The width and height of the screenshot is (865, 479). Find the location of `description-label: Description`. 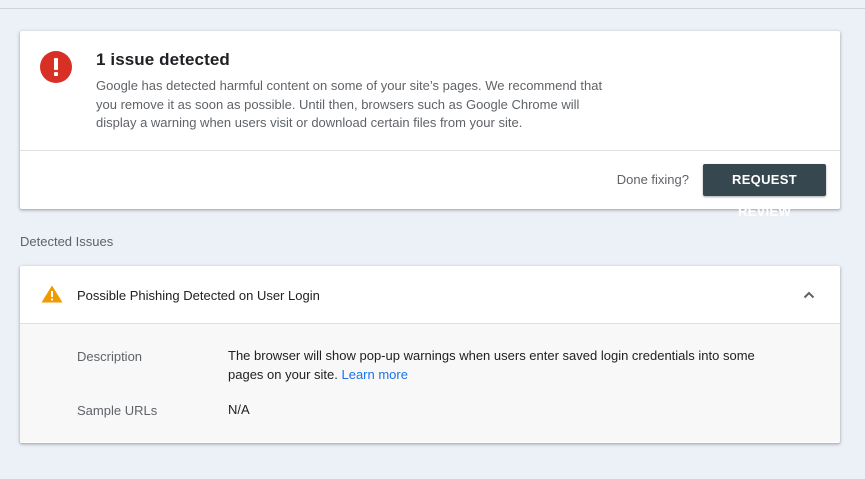

description-label: Description is located at coordinates (110, 356).